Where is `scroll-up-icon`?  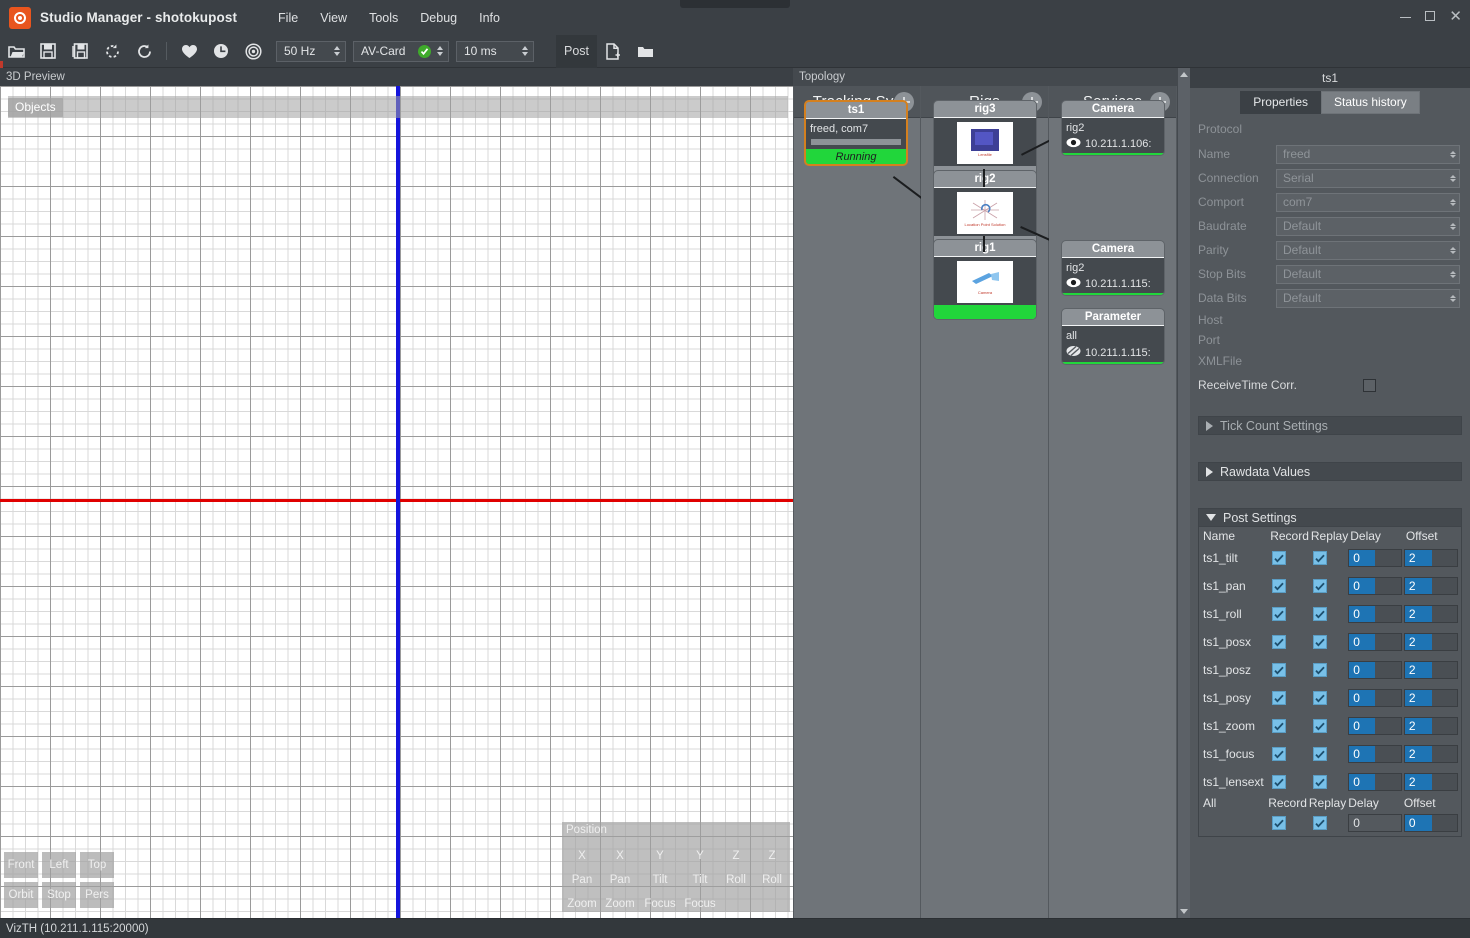
scroll-up-icon is located at coordinates (1184, 74).